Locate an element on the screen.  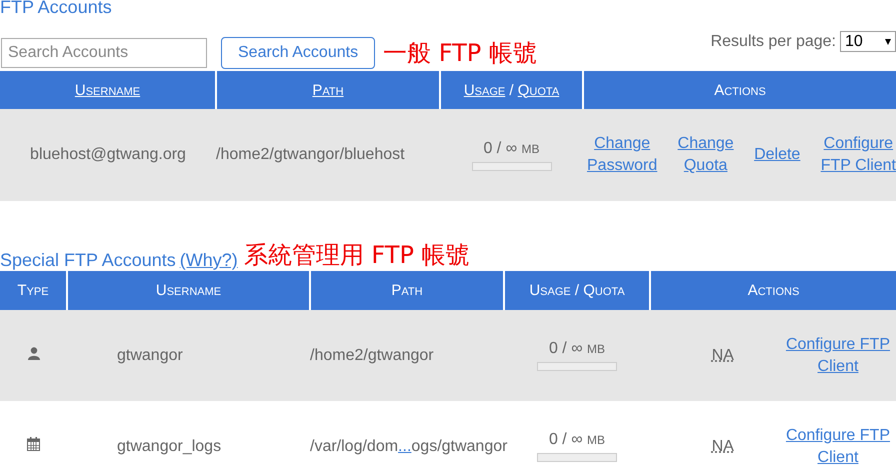
user-icon is located at coordinates (34, 353).